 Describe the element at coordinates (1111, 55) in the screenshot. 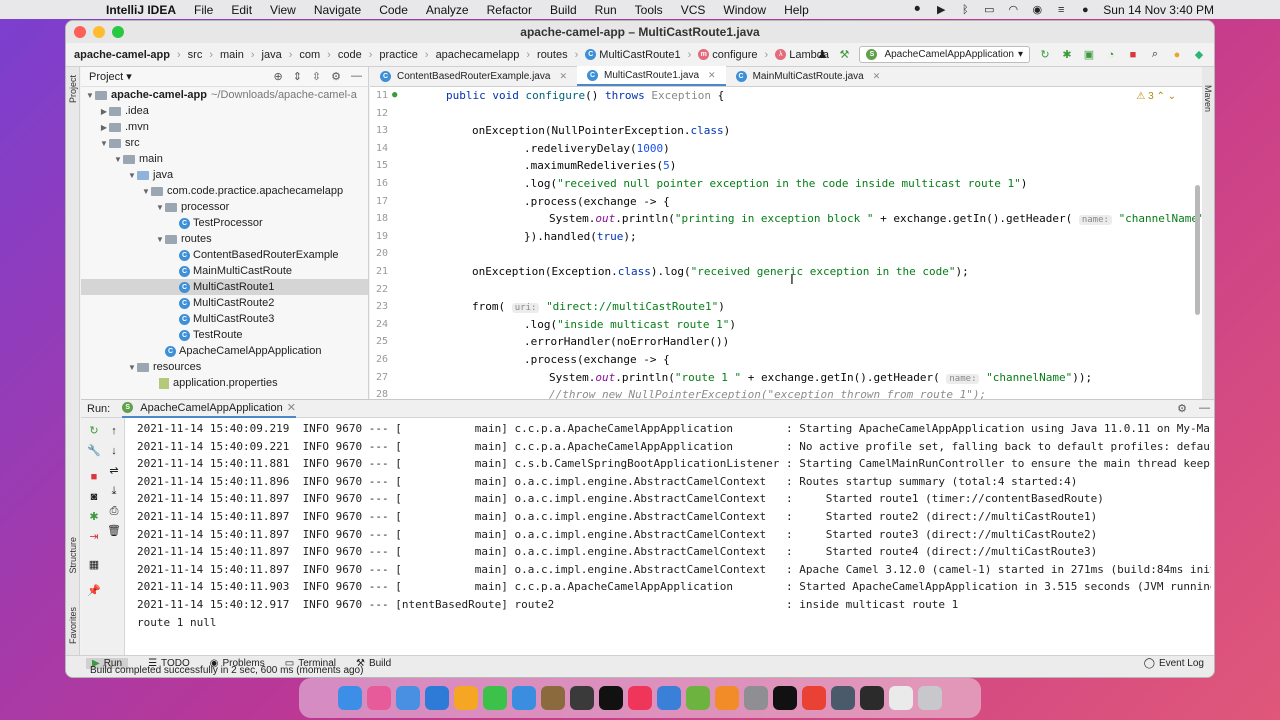

I see `profile-icon: ◔` at that location.